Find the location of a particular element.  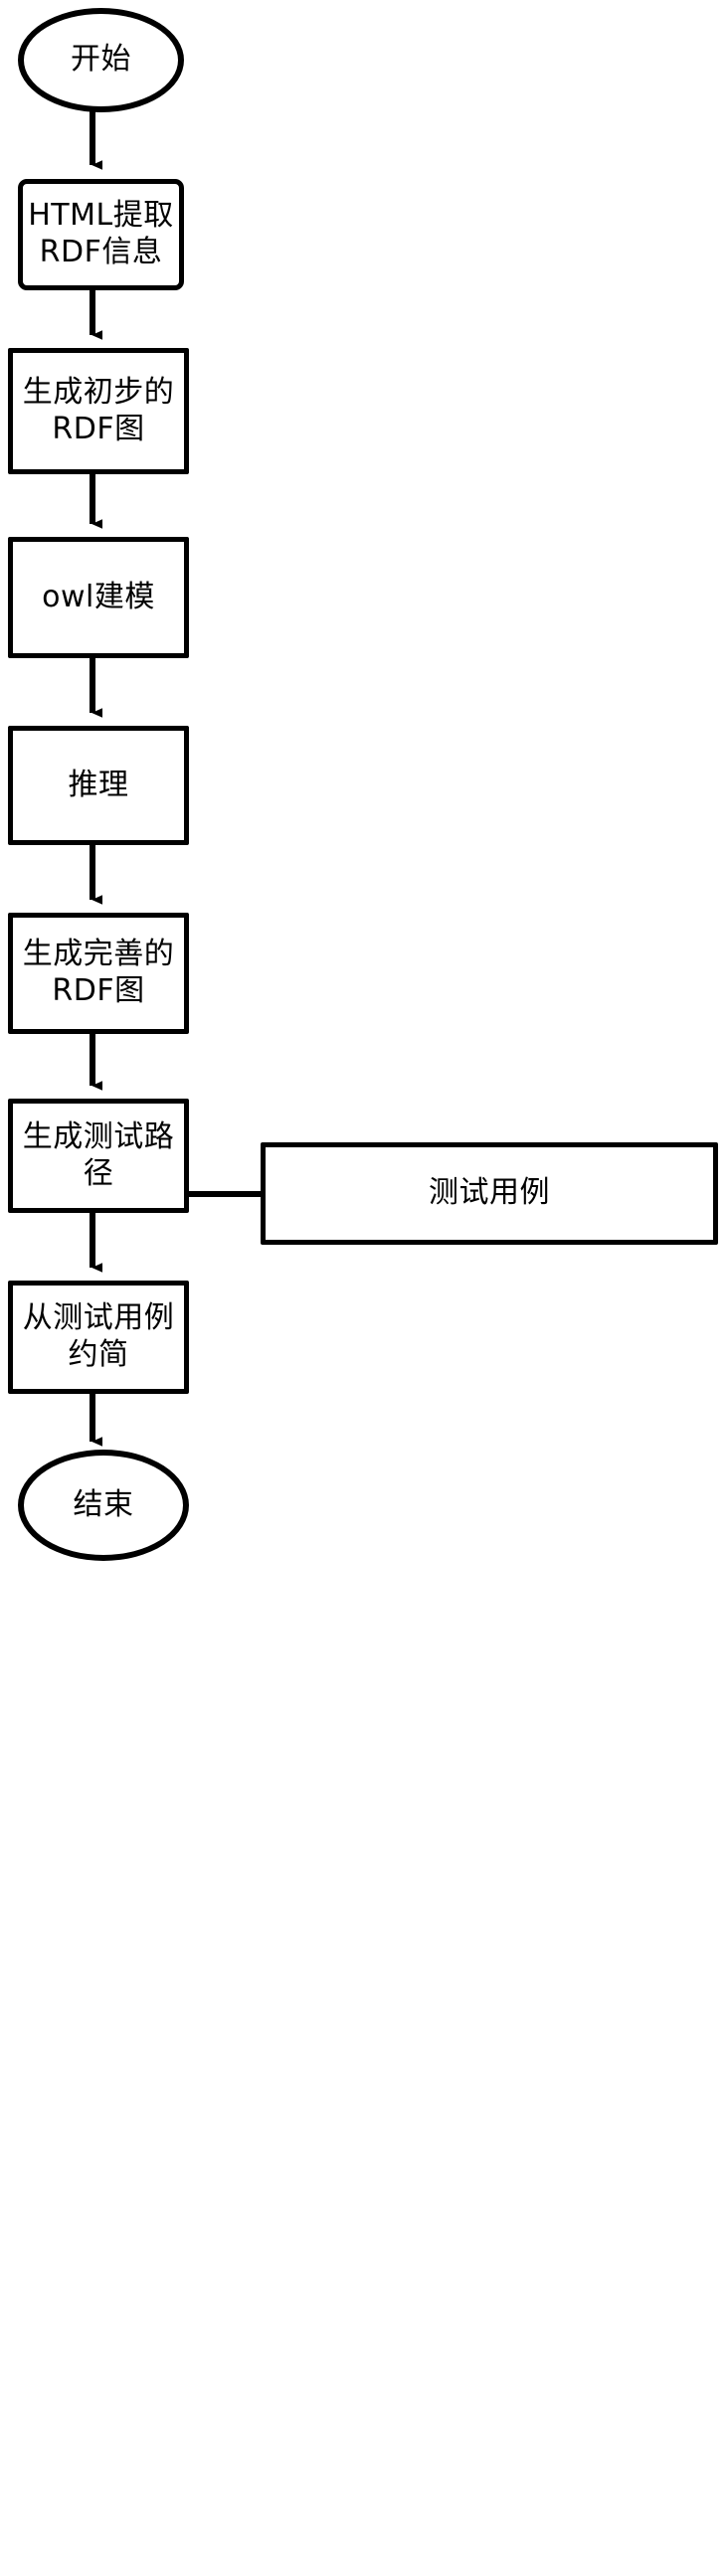

node-reduce-cases: 从测试用例 约简 is located at coordinates (98, 1337).